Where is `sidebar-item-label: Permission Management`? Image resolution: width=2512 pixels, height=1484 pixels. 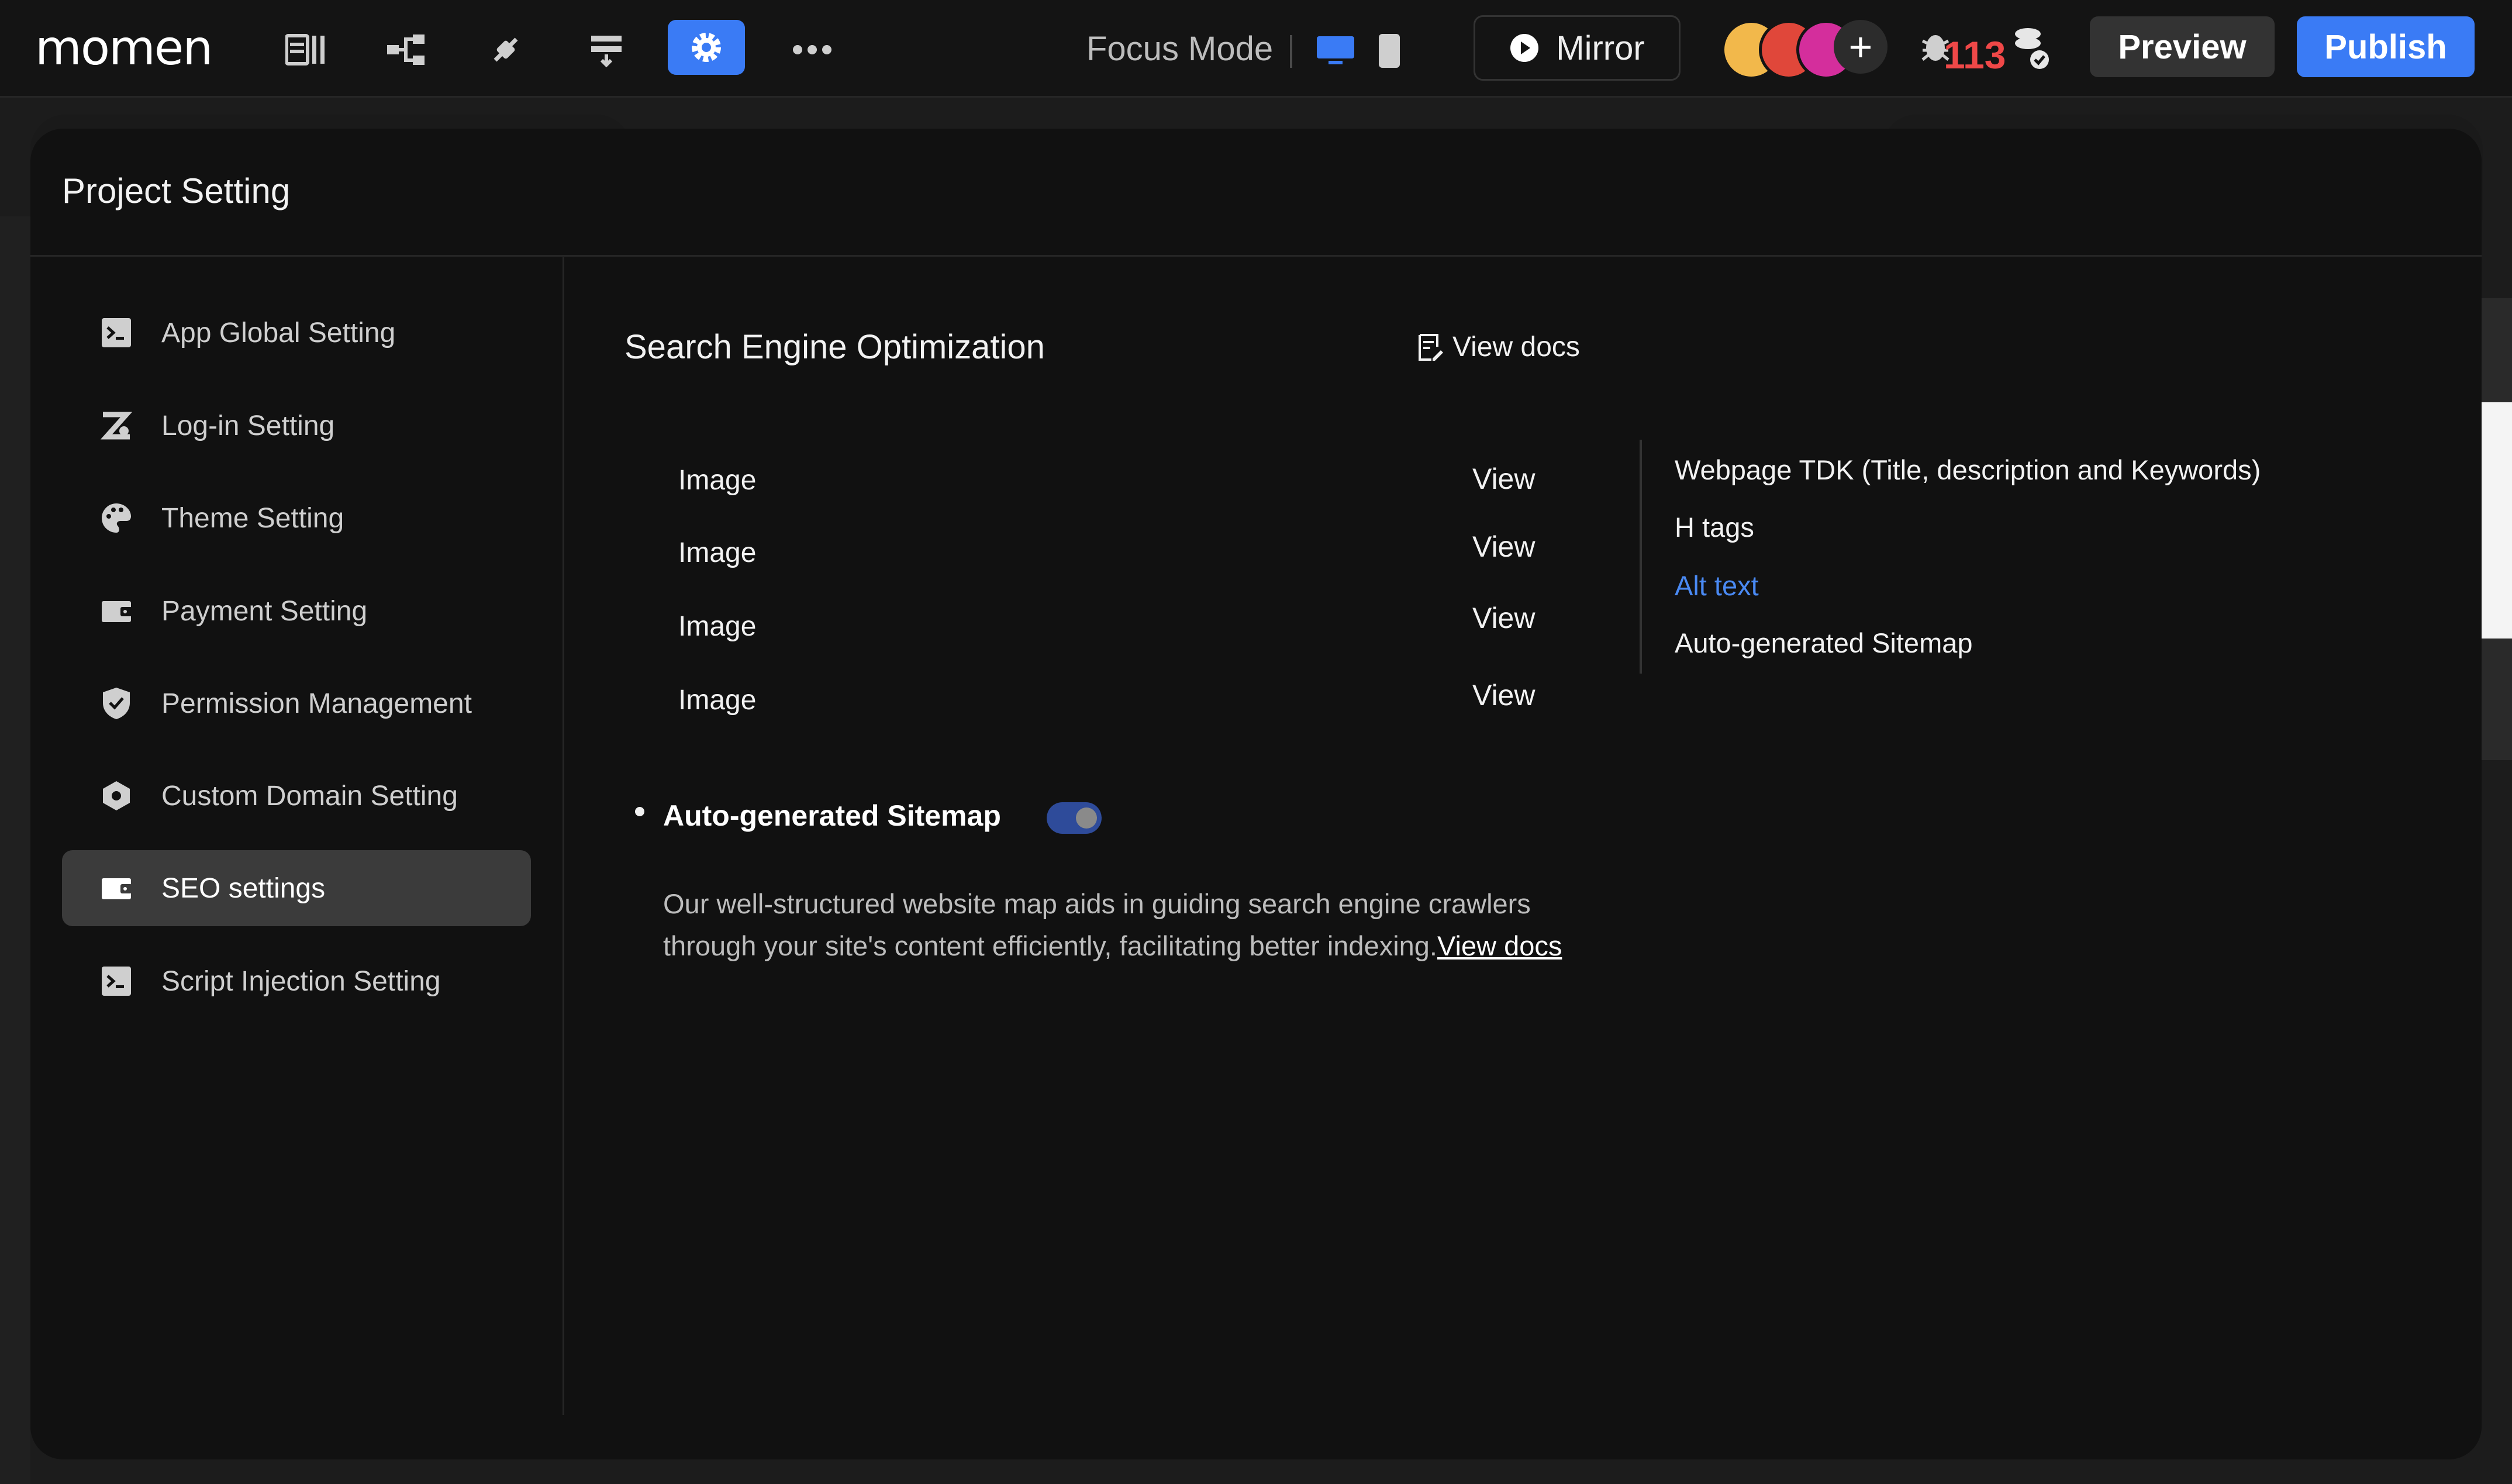
sidebar-item-label: Permission Management is located at coordinates (316, 703).